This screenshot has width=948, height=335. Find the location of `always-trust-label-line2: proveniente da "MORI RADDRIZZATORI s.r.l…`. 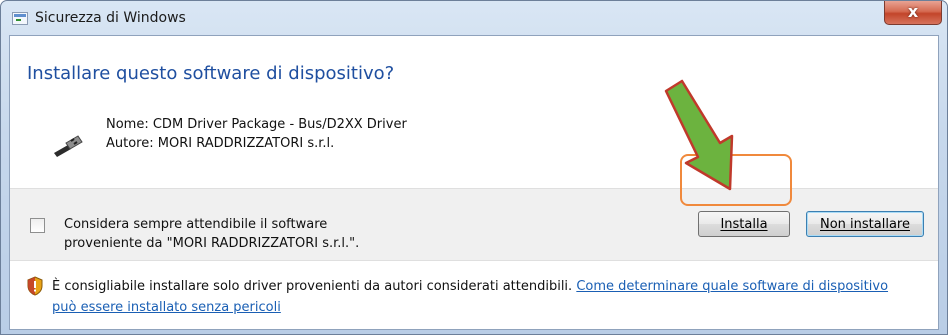

always-trust-label-line2: proveniente da "MORI RADDRIZZATORI s.r.l… is located at coordinates (212, 243).